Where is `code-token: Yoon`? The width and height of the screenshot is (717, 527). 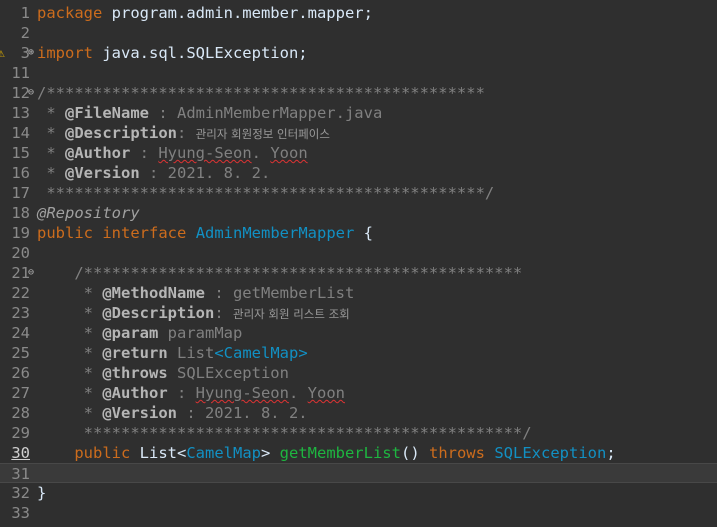
code-token: Yoon is located at coordinates (289, 153).